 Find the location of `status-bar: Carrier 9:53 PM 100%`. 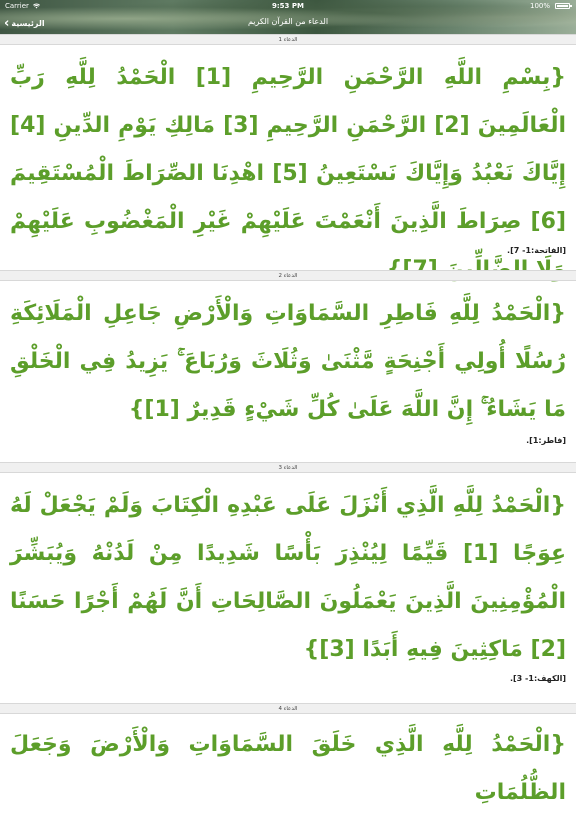

status-bar: Carrier 9:53 PM 100% is located at coordinates (288, 6).